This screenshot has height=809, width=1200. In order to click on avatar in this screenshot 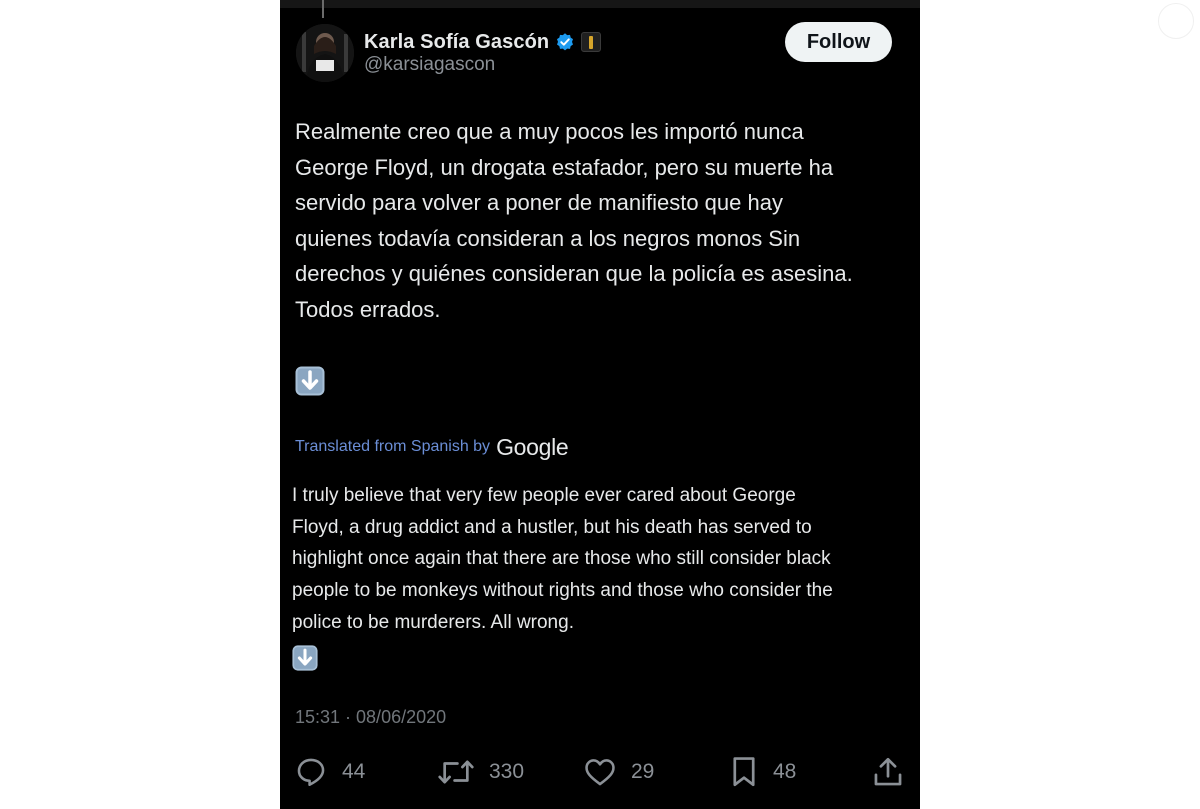, I will do `click(325, 53)`.